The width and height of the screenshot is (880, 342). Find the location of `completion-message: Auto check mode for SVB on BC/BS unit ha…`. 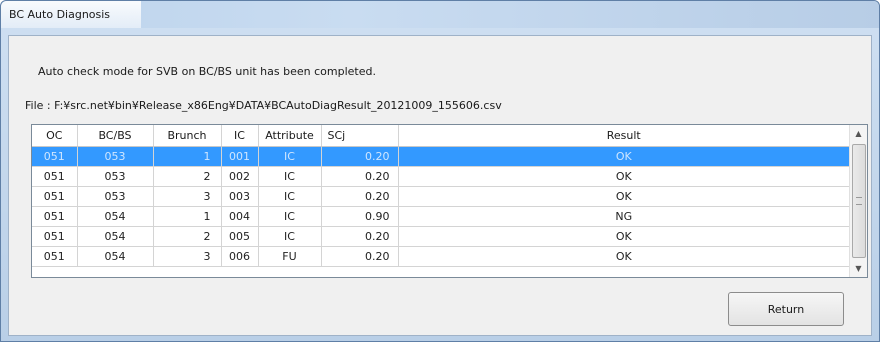

completion-message: Auto check mode for SVB on BC/BS unit ha… is located at coordinates (207, 71).